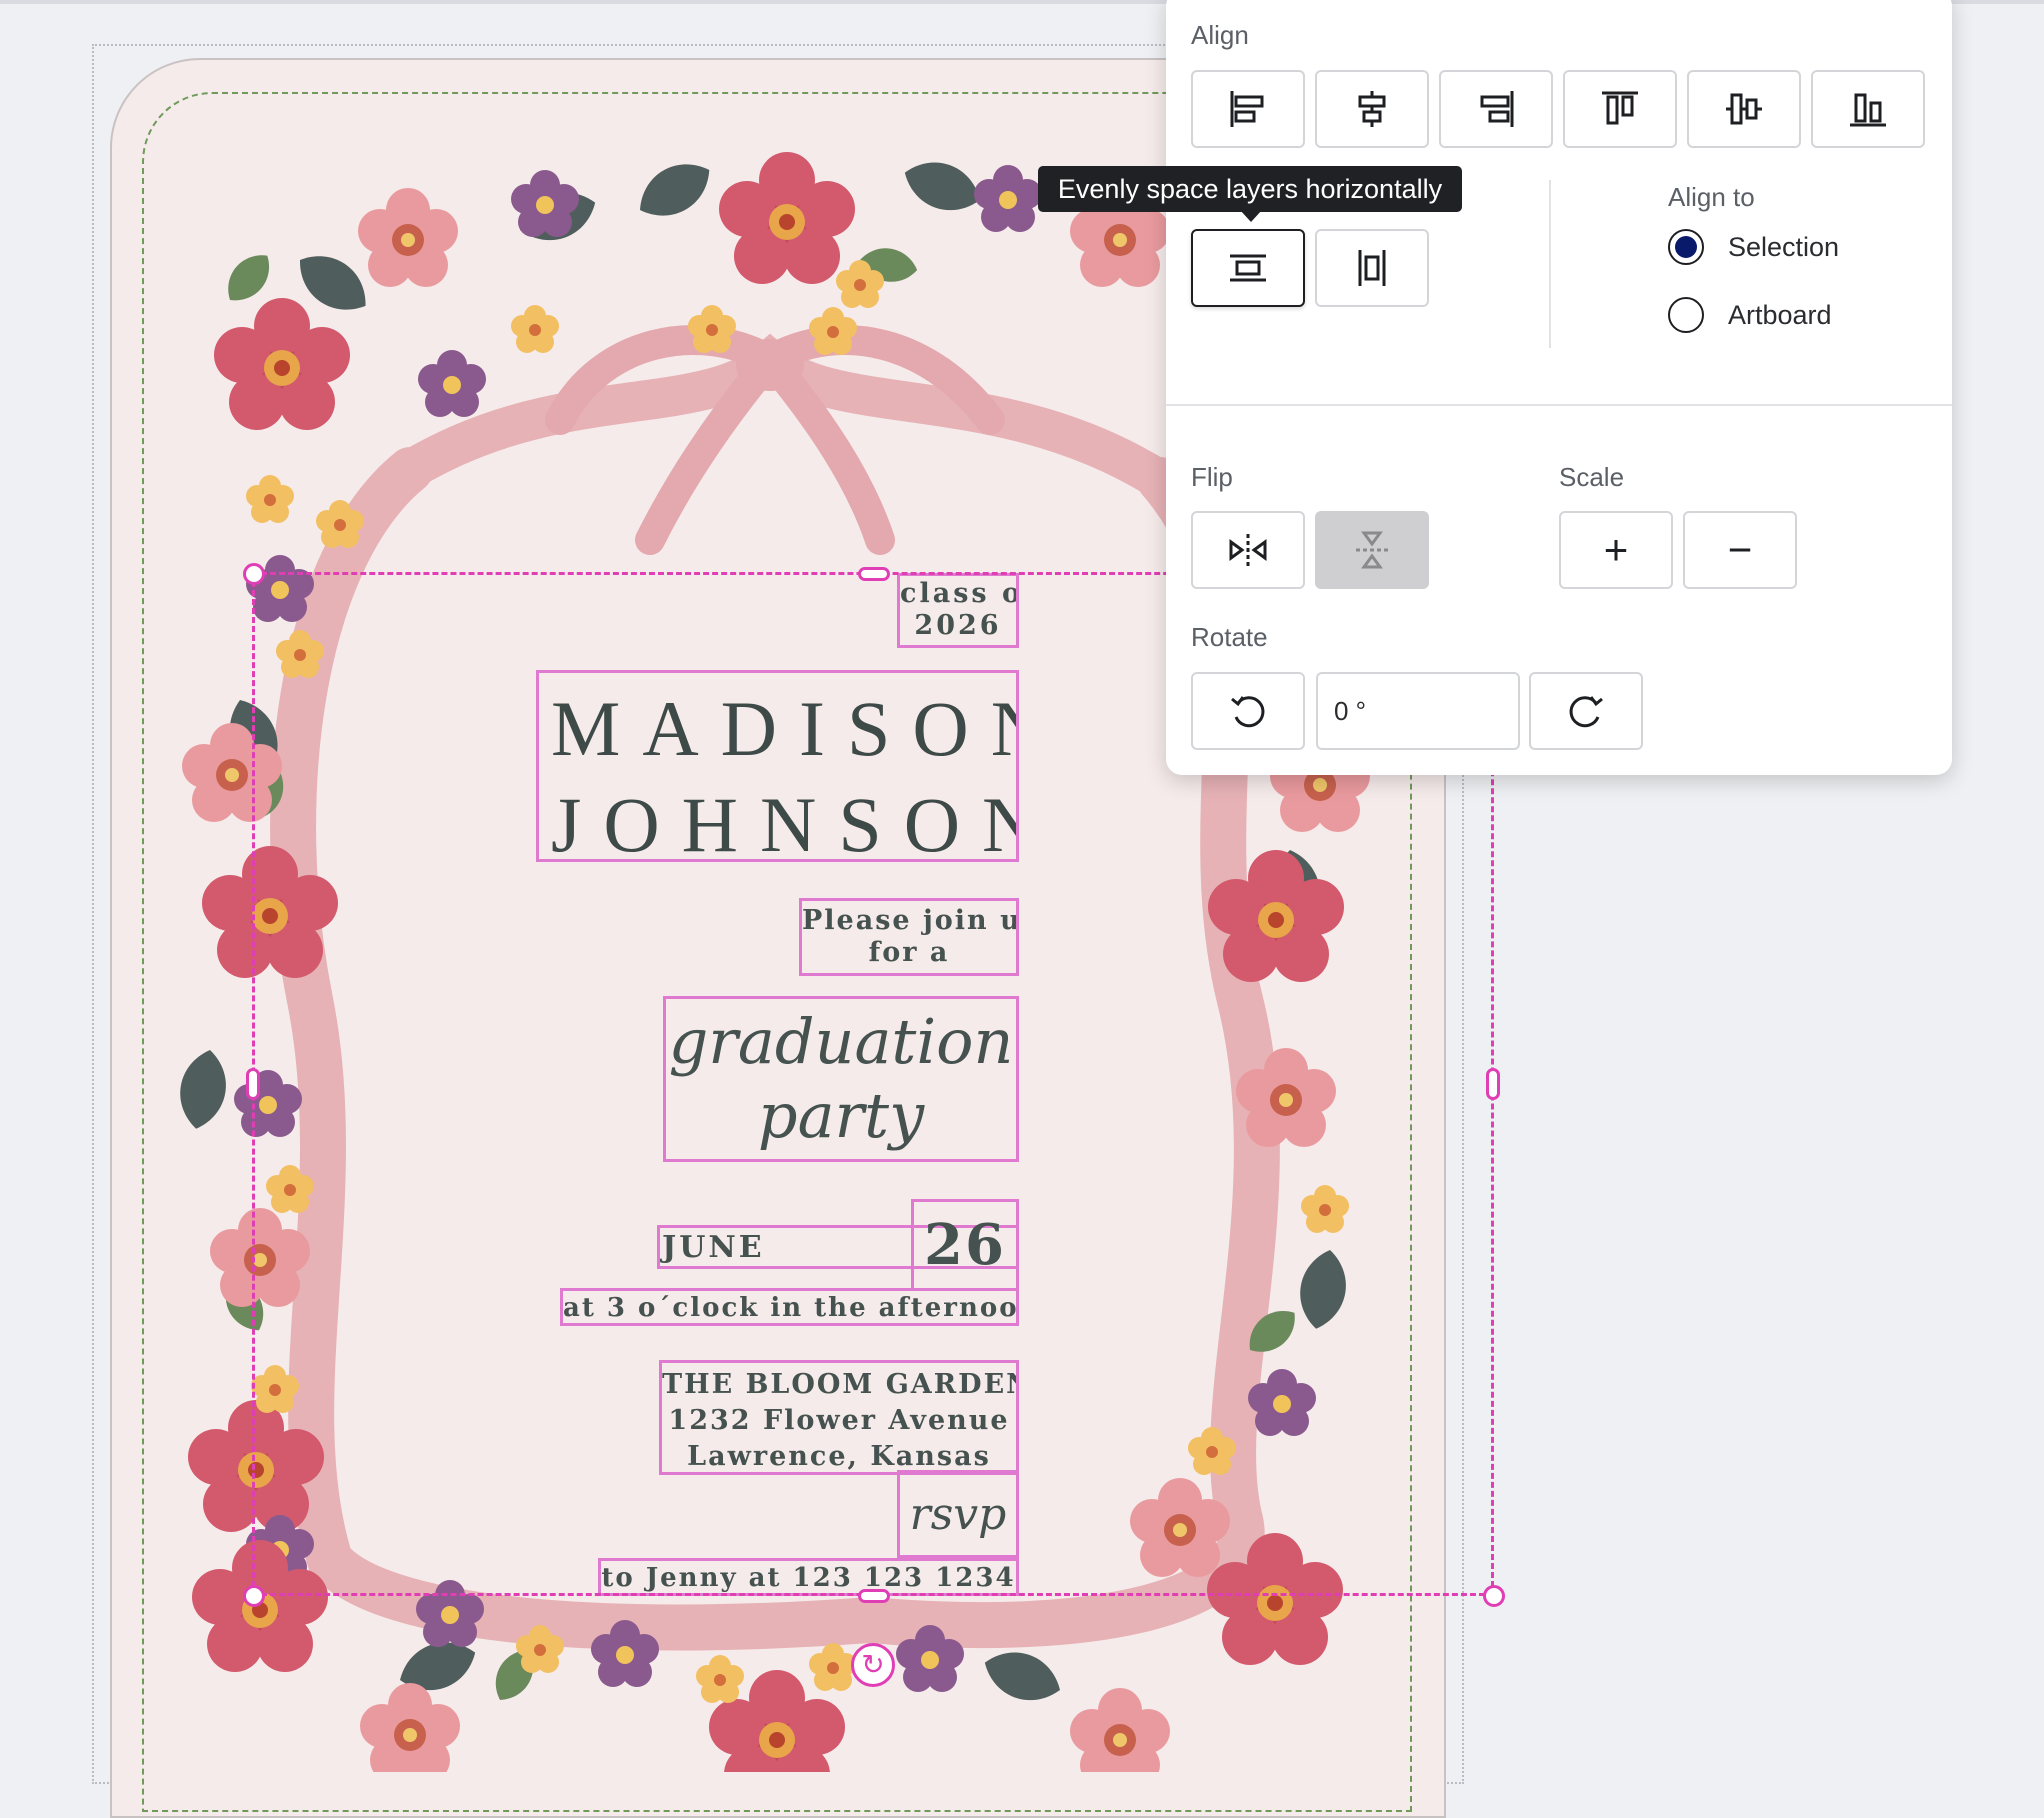 The image size is (2044, 1818). I want to click on align-right-button, so click(1496, 109).